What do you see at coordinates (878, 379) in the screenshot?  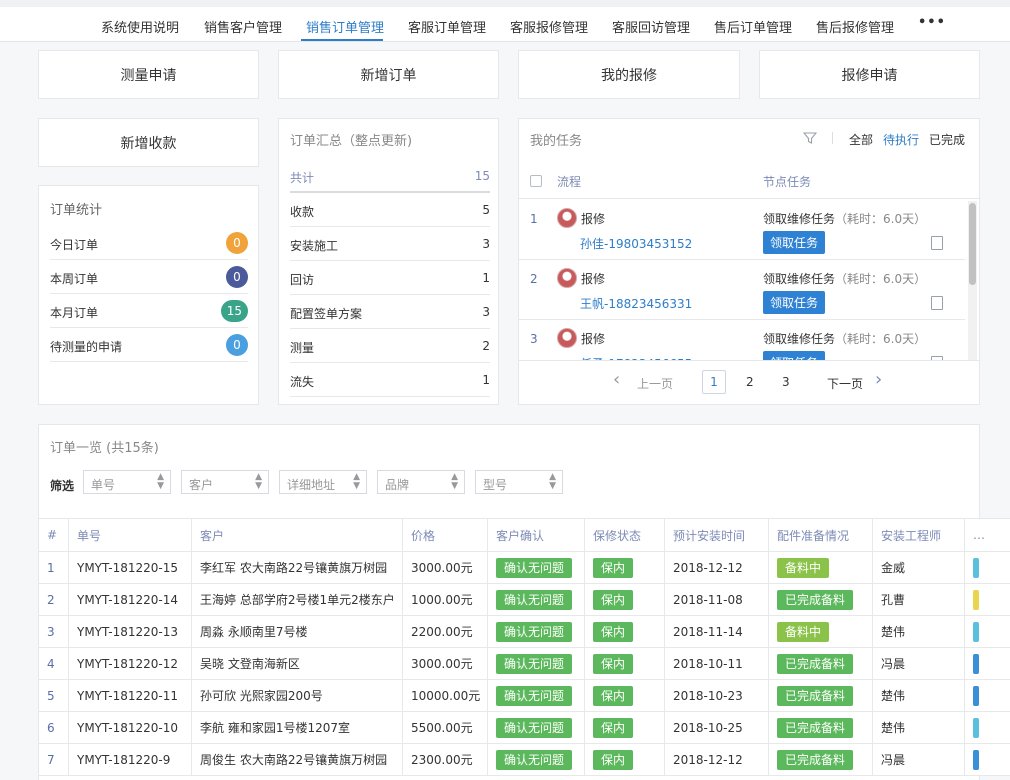 I see `chevron-right-icon: ›` at bounding box center [878, 379].